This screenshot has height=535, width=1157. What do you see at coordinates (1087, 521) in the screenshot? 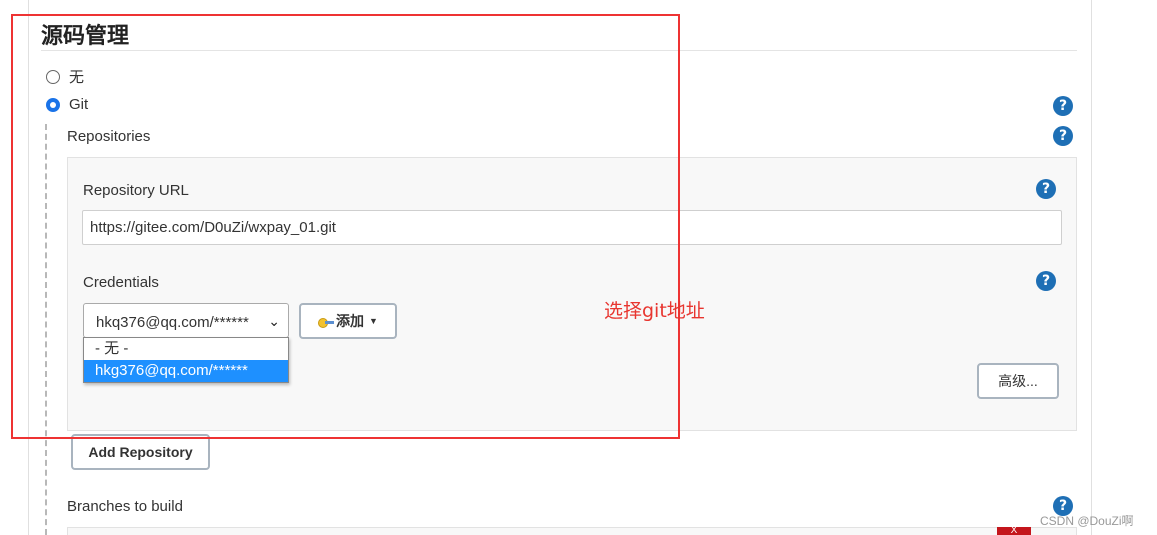
I see `watermark: CSDN @DouZi啊` at bounding box center [1087, 521].